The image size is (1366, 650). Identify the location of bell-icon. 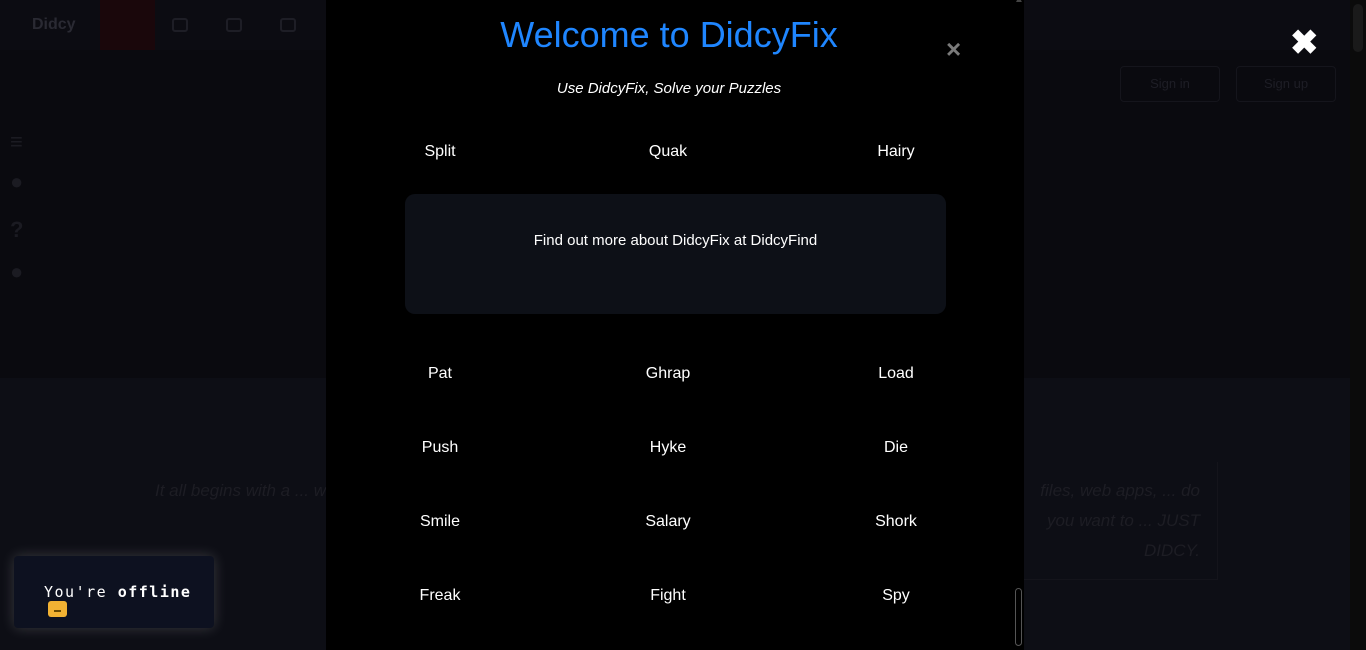
(234, 25).